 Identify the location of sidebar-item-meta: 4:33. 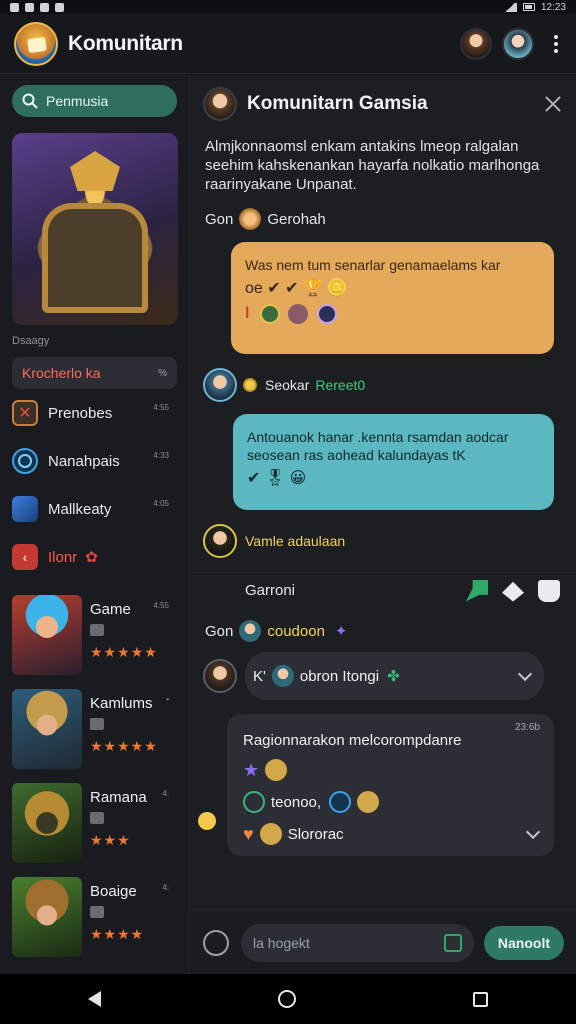
(161, 455).